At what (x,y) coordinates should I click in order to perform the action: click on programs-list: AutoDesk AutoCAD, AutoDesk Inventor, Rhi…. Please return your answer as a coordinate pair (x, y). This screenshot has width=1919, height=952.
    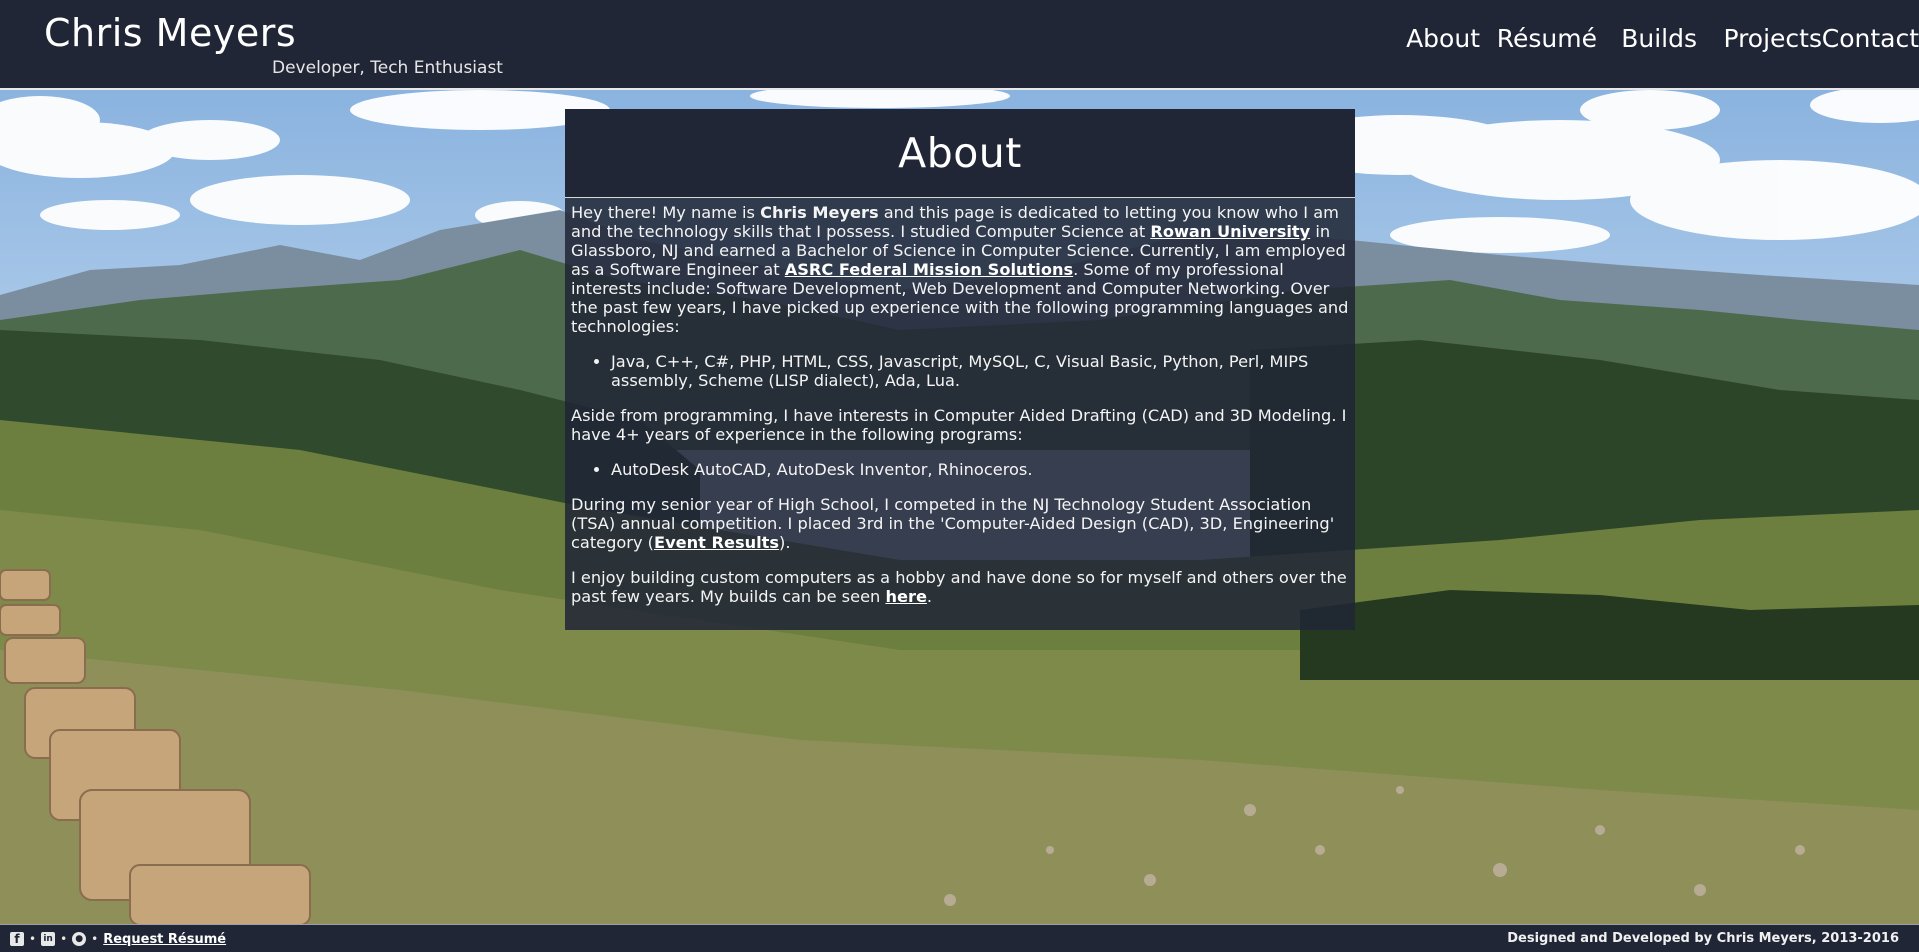
    Looking at the image, I should click on (960, 469).